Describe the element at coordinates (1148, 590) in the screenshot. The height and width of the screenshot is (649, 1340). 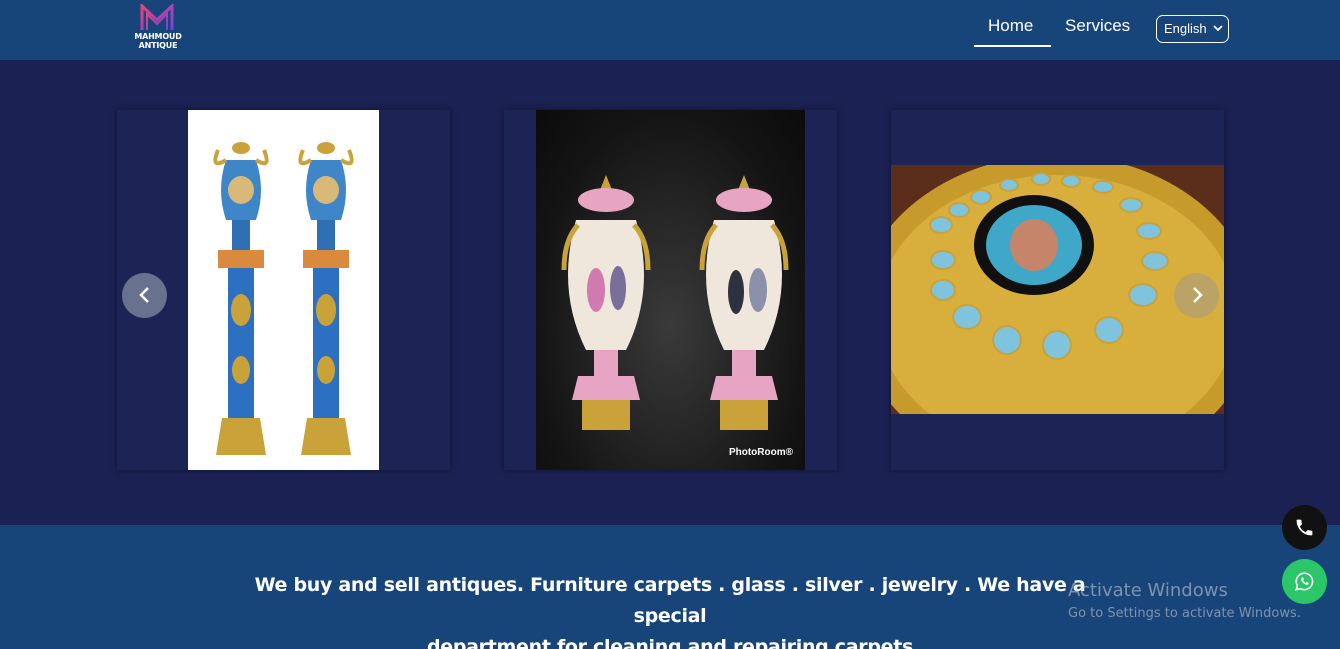
I see `activate-windows-title: Activate Windows` at that location.